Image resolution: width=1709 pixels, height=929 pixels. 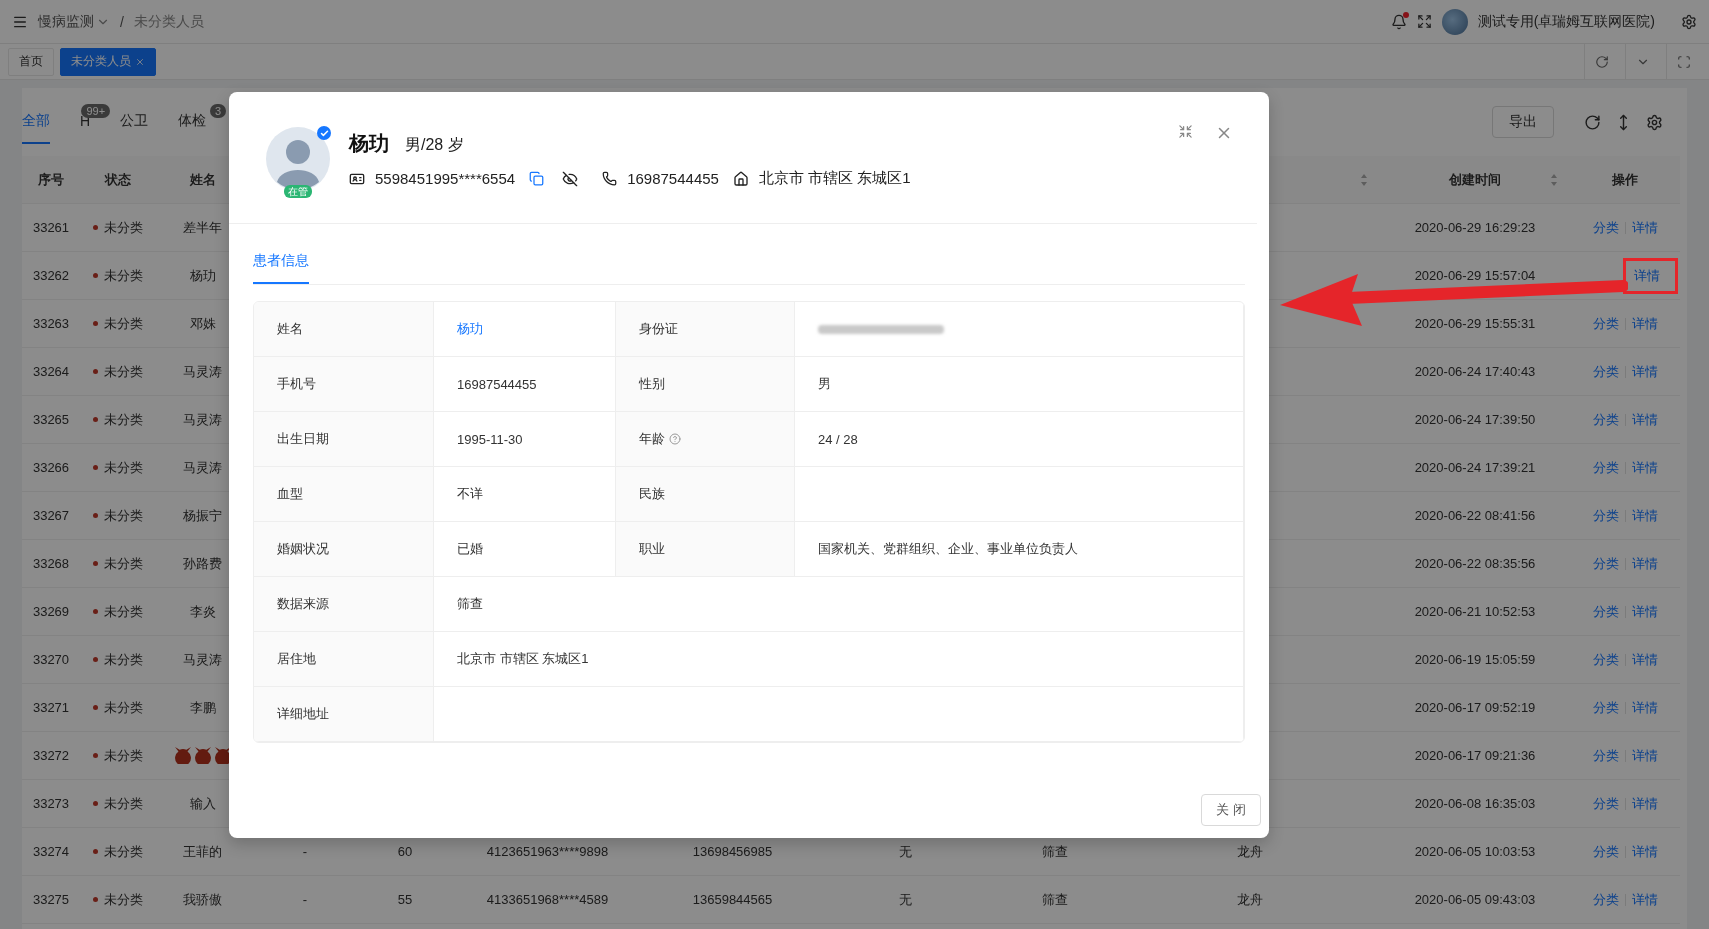 I want to click on table-cell: 33274, so click(x=51, y=851).